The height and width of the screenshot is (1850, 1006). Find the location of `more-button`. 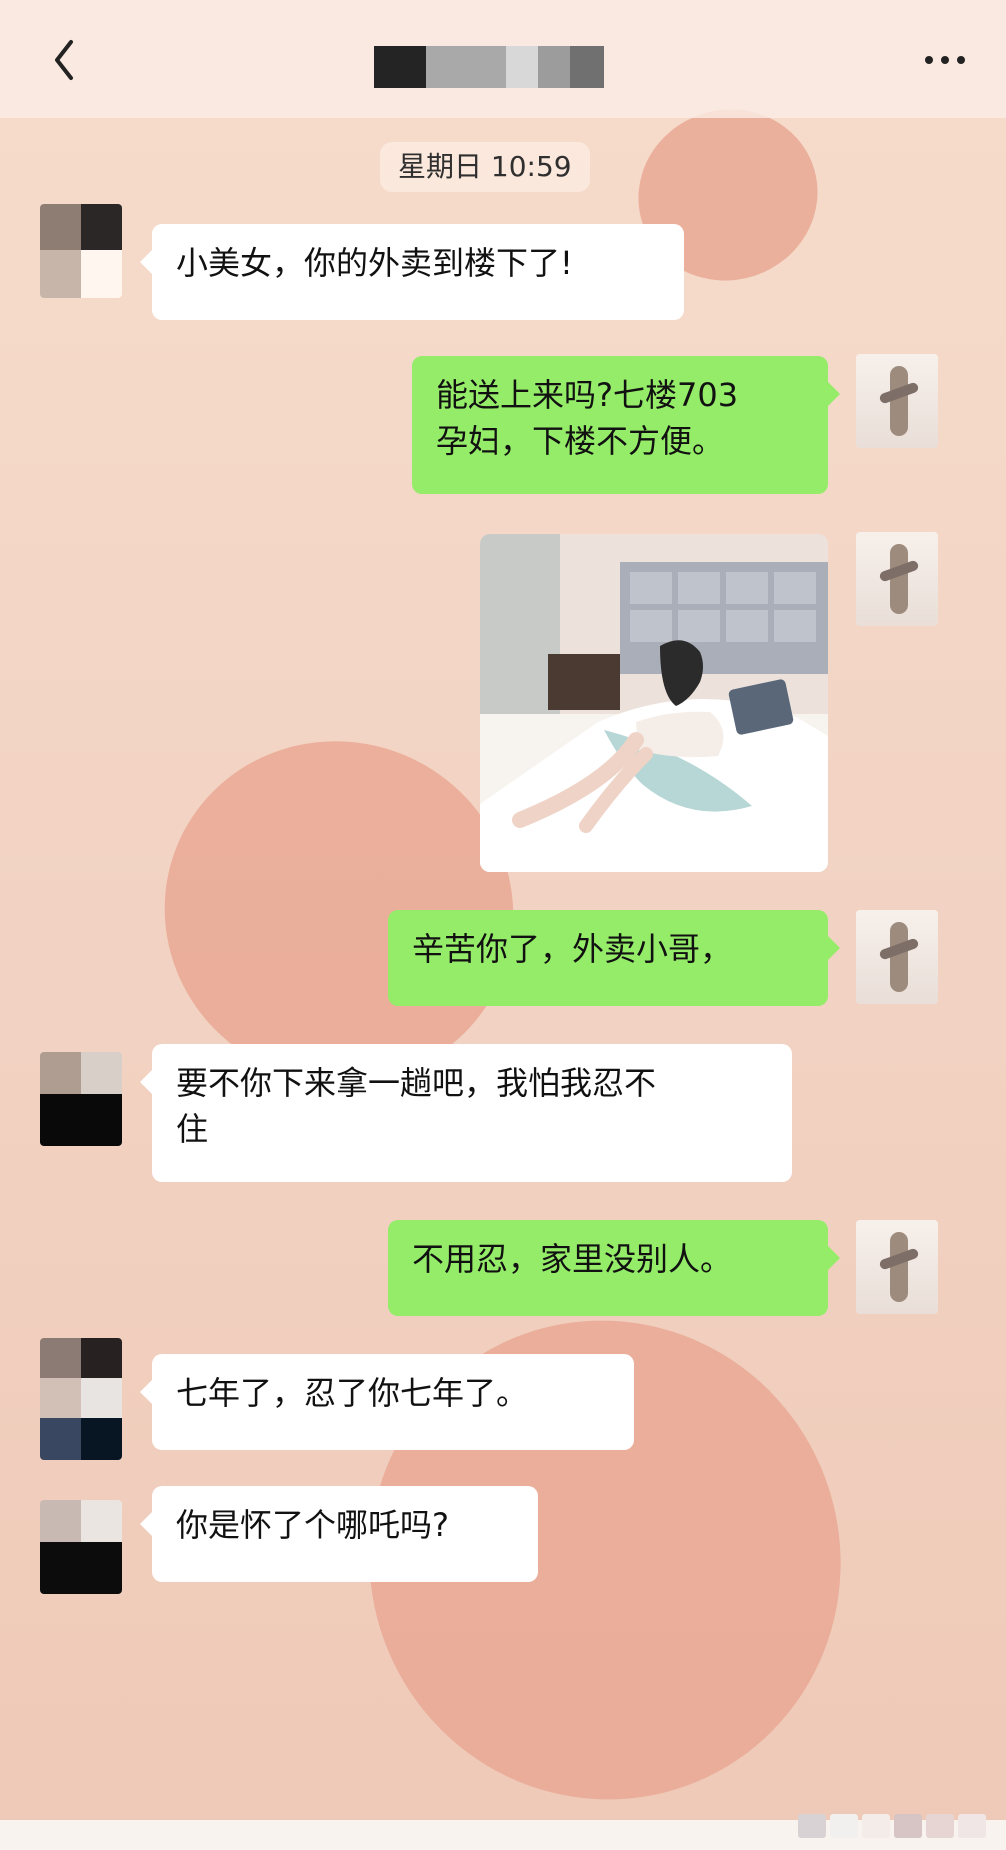

more-button is located at coordinates (945, 60).